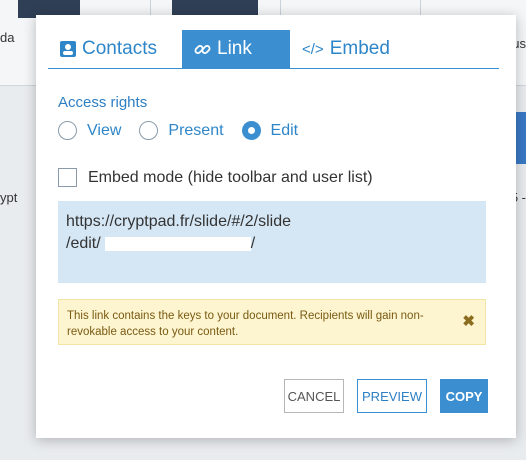  I want to click on radio-present: Present, so click(181, 130).